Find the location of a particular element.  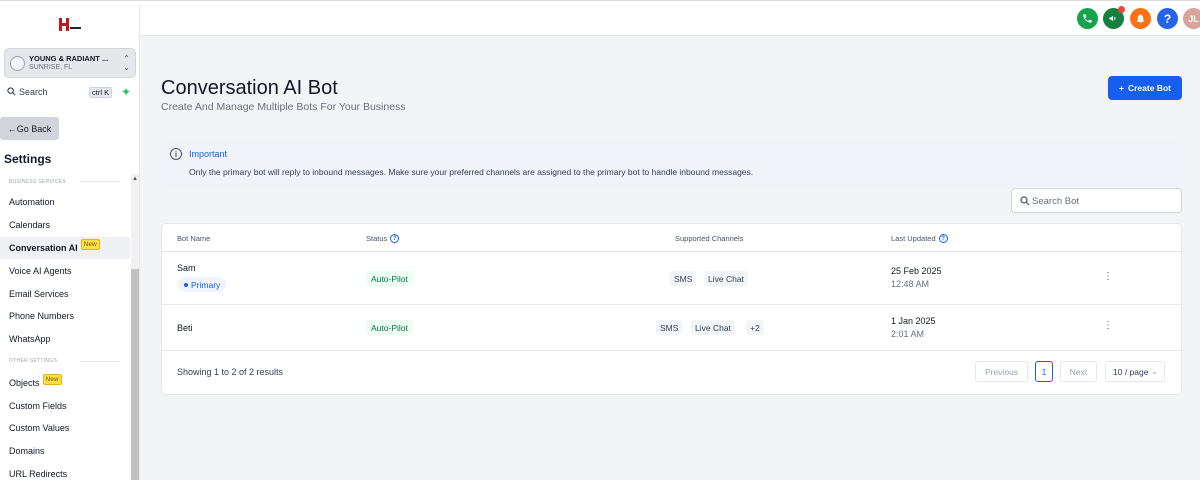

sidebar-search-label: Search is located at coordinates (33, 92).